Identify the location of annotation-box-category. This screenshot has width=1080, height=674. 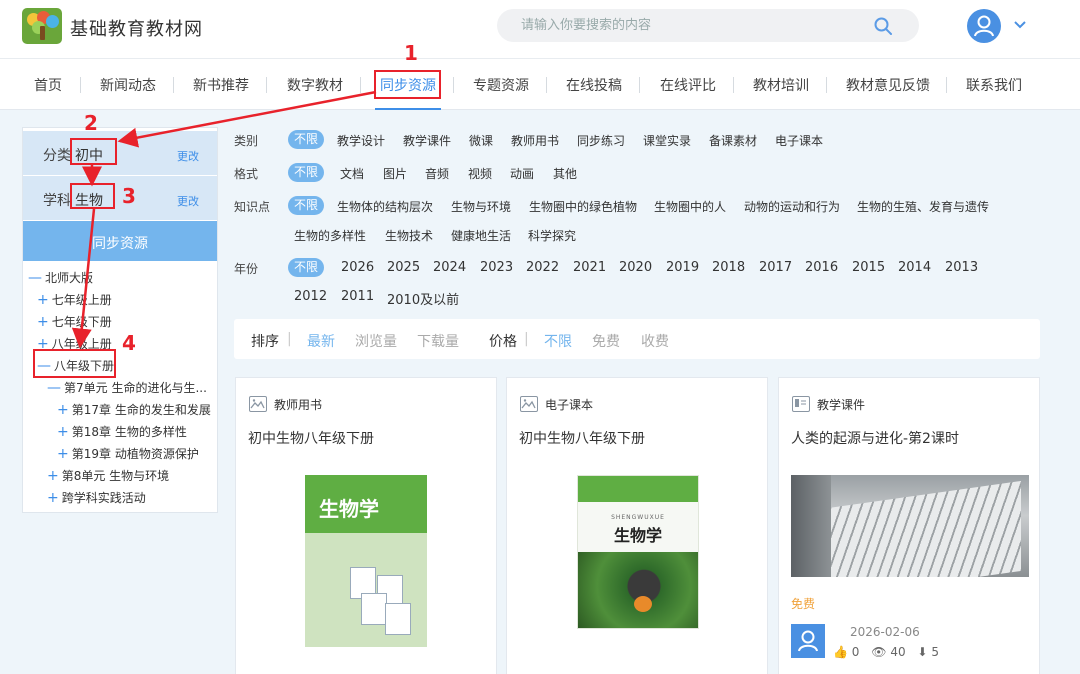
(93, 151).